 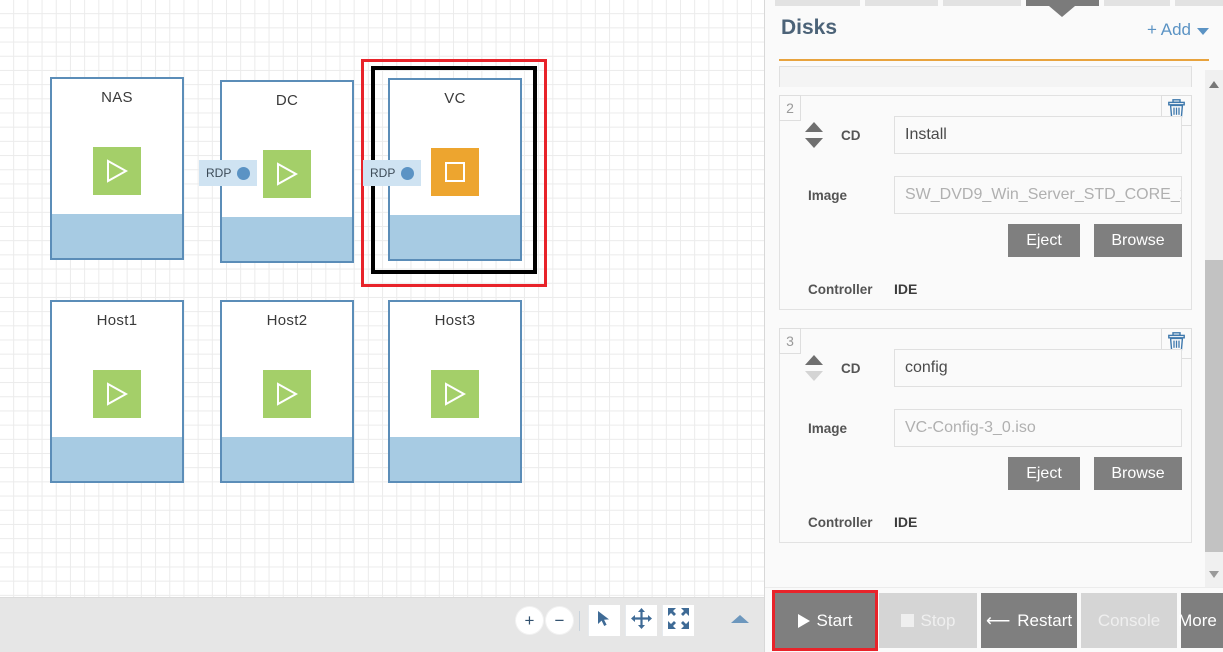 I want to click on vm-action-bar: Start Stop ⟶ Restart Console More, so click(x=994, y=619).